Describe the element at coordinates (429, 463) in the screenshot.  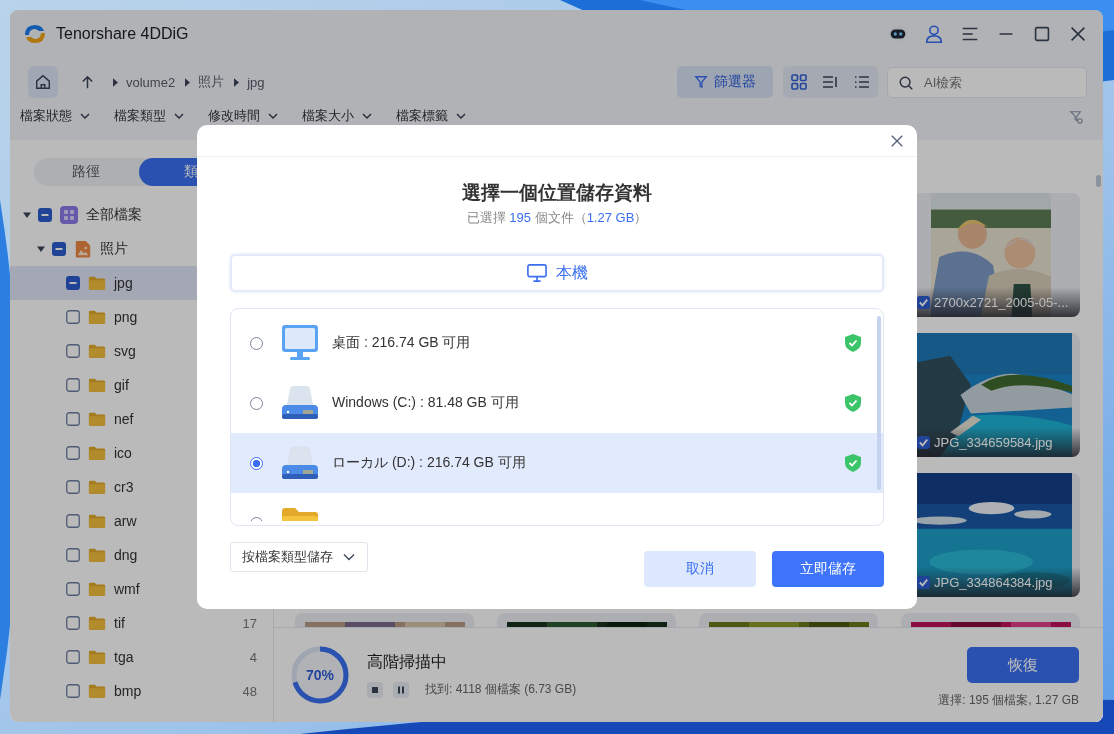
I see `location-label: ローカル (D:) : 216.74 GB 可用` at that location.